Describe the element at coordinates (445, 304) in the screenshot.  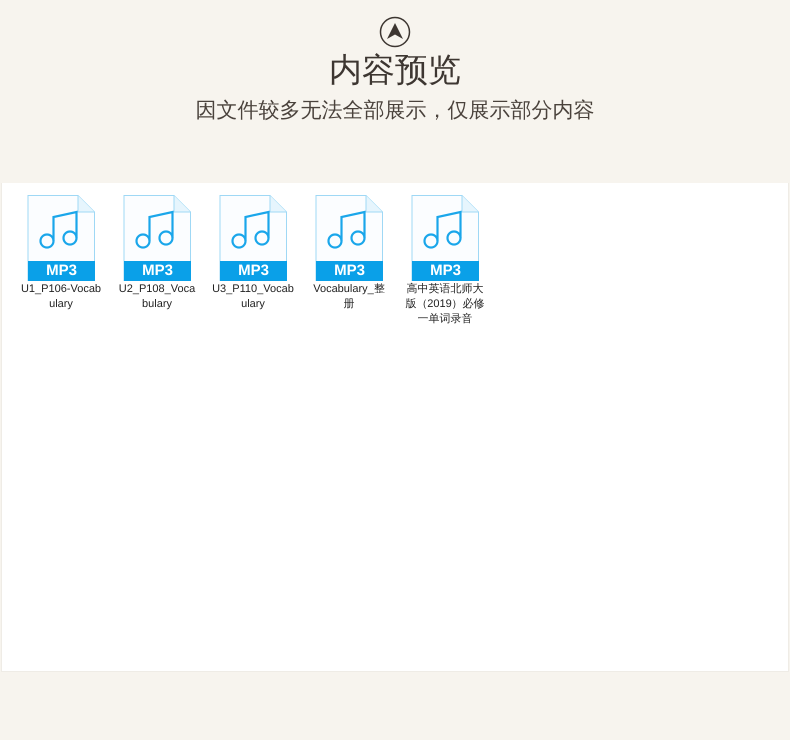
I see `file-name: 高中英语北师大版（2019）必修一单词录音` at that location.